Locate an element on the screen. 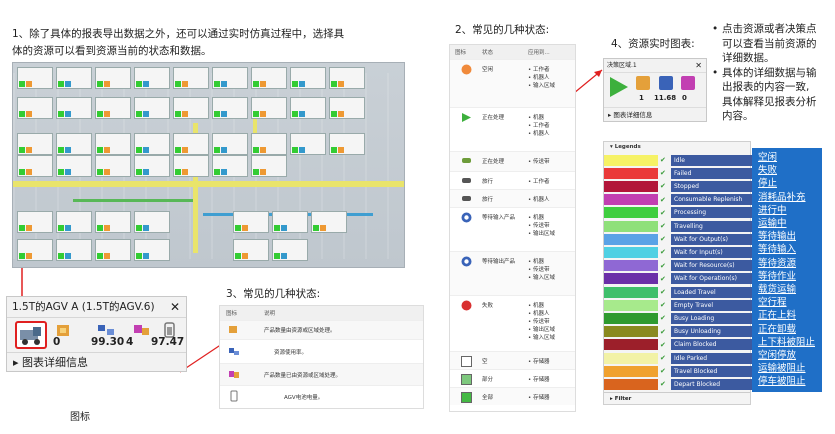  legend-translation: 停止 is located at coordinates (768, 184).